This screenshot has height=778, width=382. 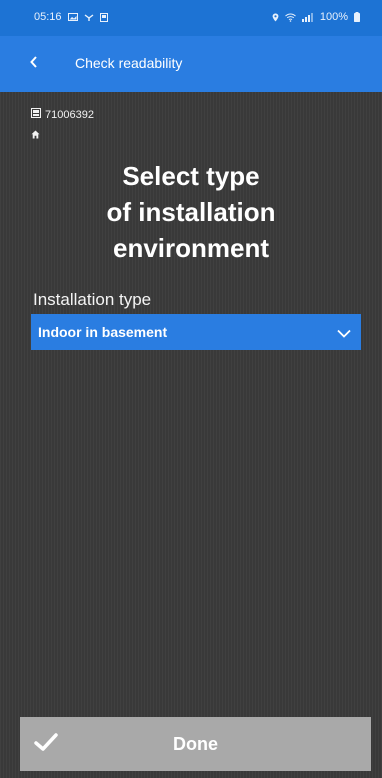 I want to click on done-button-label: Done, so click(x=195, y=744).